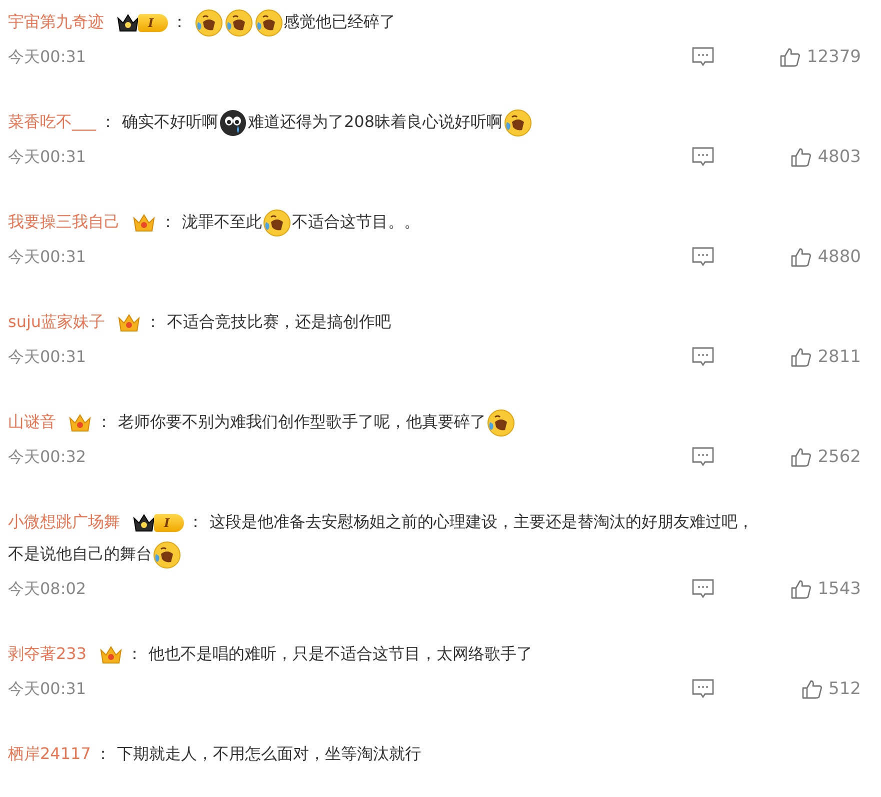 The height and width of the screenshot is (797, 881). What do you see at coordinates (48, 589) in the screenshot?
I see `timestamp: 今天08:02` at bounding box center [48, 589].